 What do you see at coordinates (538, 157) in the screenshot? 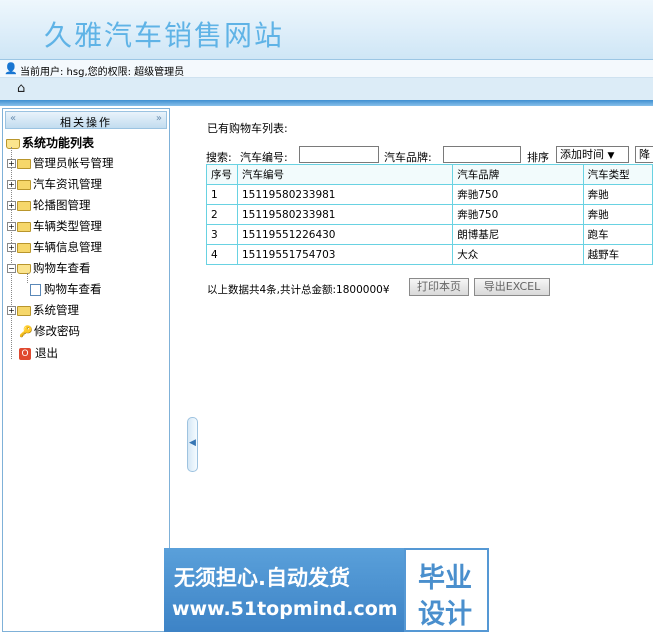
I see `sort-label: 排序` at bounding box center [538, 157].